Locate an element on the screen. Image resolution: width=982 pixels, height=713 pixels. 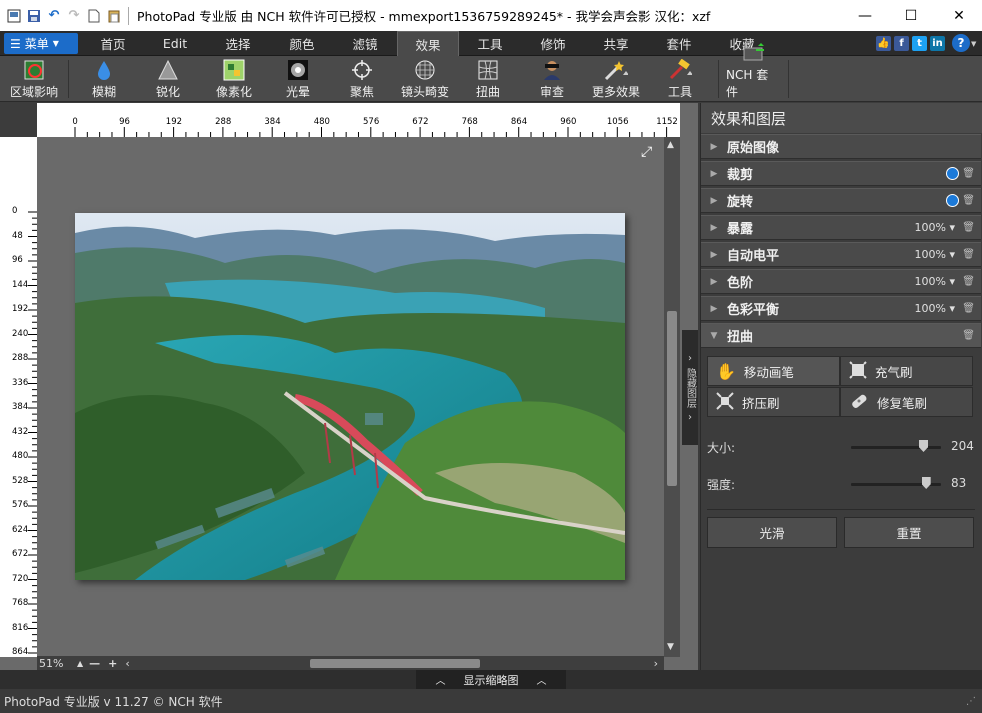
focus-button: 聚焦 is located at coordinates (362, 79).